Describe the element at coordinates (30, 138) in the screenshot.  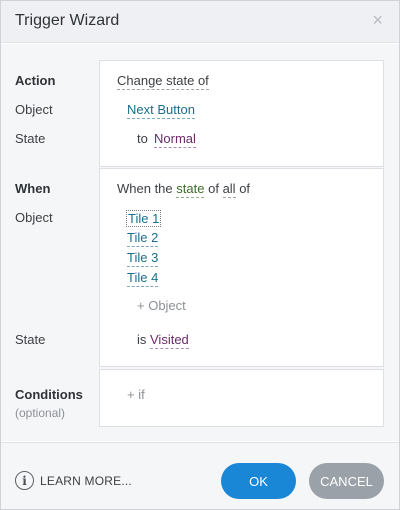
I see `action-state-label: State` at that location.